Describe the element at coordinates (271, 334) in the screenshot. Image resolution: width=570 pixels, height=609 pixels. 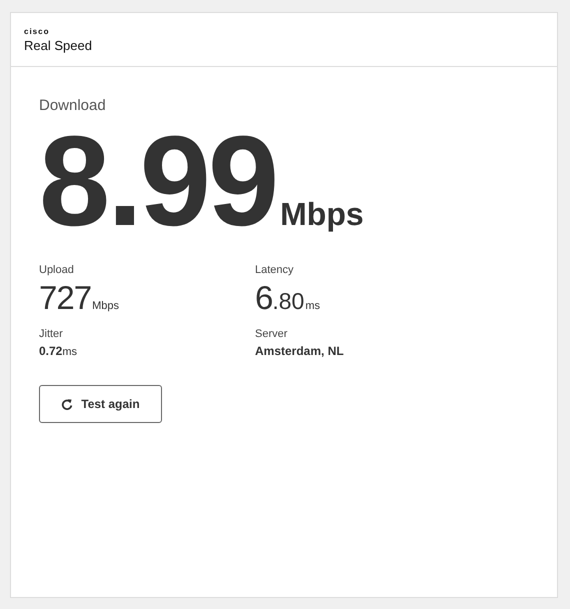
I see `metric-label: Server` at that location.